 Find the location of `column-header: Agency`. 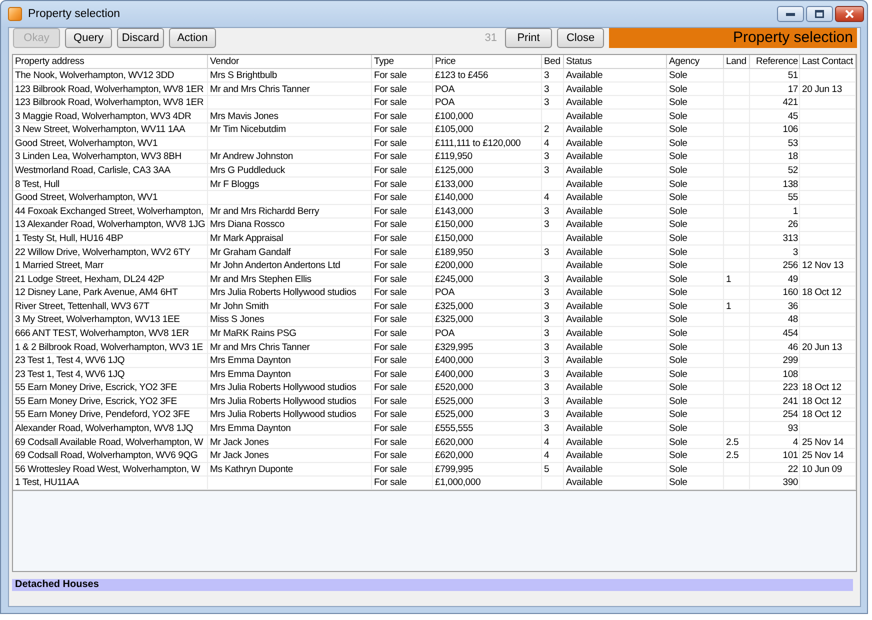

column-header: Agency is located at coordinates (695, 62).